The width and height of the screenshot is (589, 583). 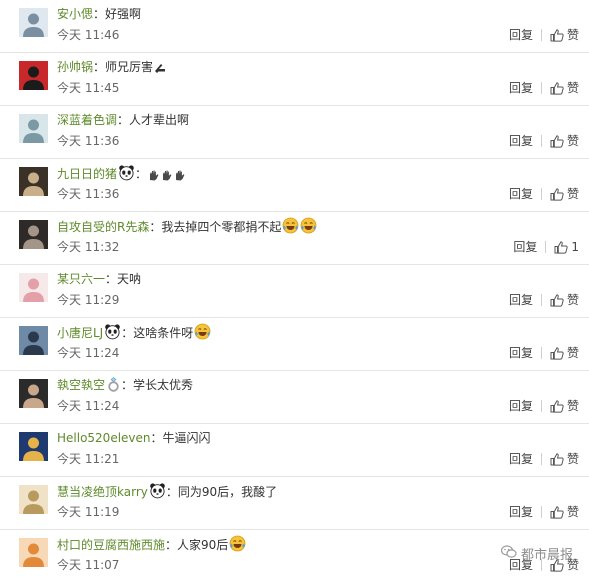 I want to click on comment-line: Hello520eleven：牛逼闪闪, so click(x=134, y=438).